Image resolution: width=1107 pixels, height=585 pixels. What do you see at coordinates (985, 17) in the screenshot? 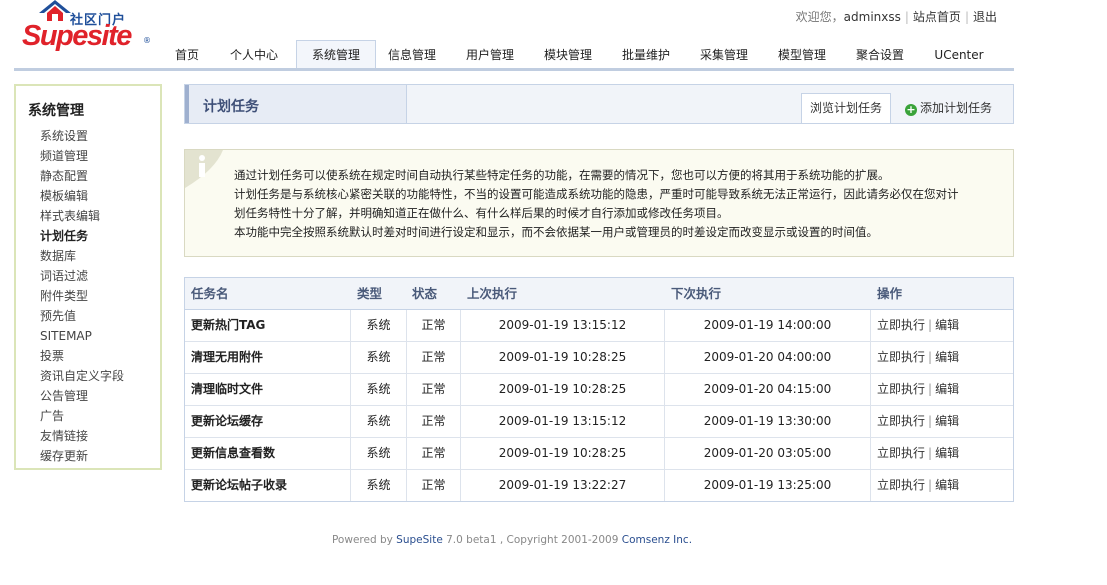
I see `logout-link: 退出` at bounding box center [985, 17].